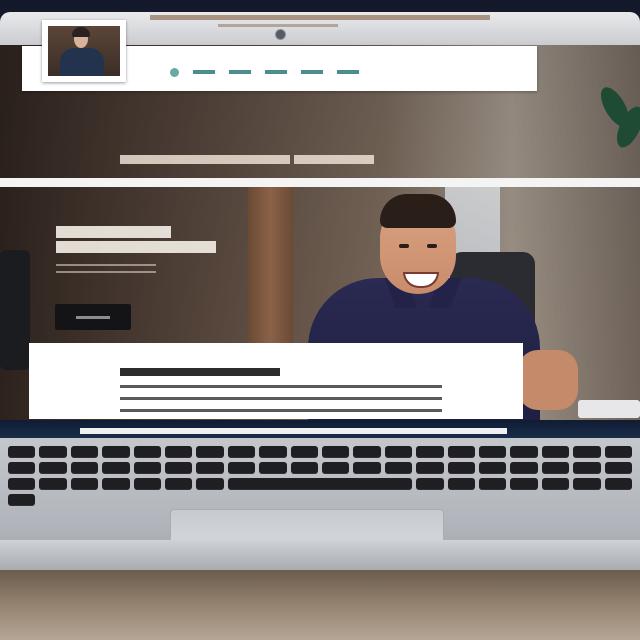 This screenshot has width=640, height=640. Describe the element at coordinates (81, 32) in the screenshot. I see `portrait-hair` at that location.